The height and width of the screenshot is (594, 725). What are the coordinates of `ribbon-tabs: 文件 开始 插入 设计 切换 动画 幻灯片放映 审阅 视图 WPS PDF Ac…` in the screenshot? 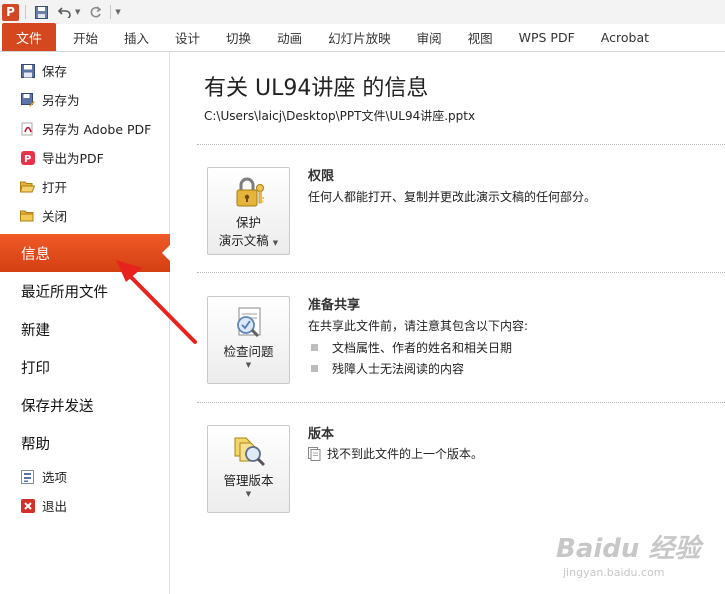 It's located at (362, 37).